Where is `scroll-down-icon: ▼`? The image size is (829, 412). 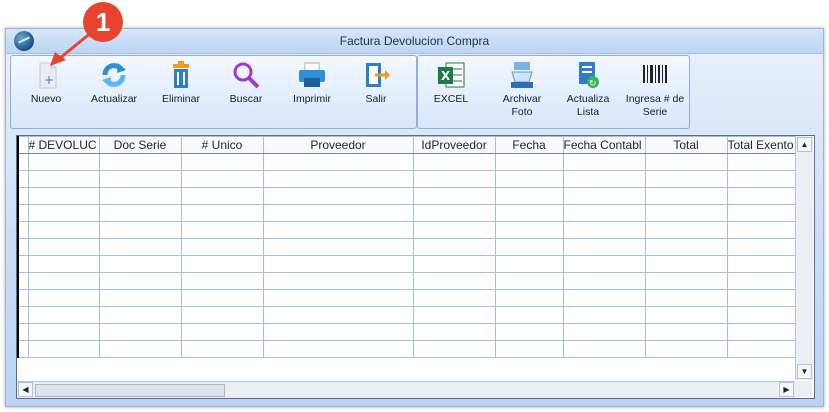
scroll-down-icon: ▼ is located at coordinates (804, 371).